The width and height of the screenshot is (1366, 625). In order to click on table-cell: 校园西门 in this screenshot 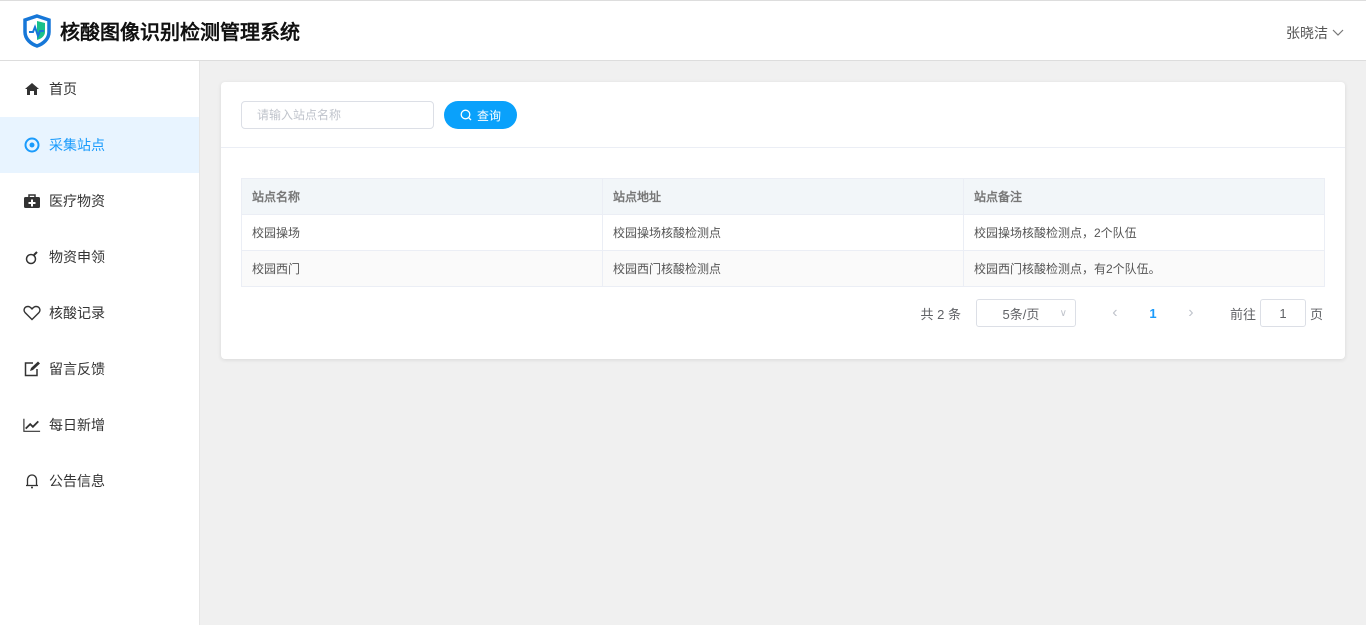, I will do `click(422, 268)`.